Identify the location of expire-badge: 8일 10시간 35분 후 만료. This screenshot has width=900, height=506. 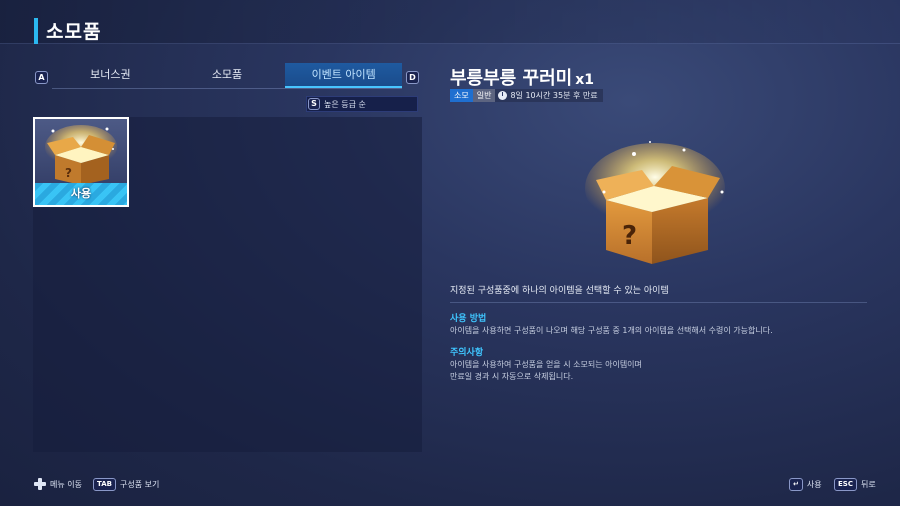
(549, 95).